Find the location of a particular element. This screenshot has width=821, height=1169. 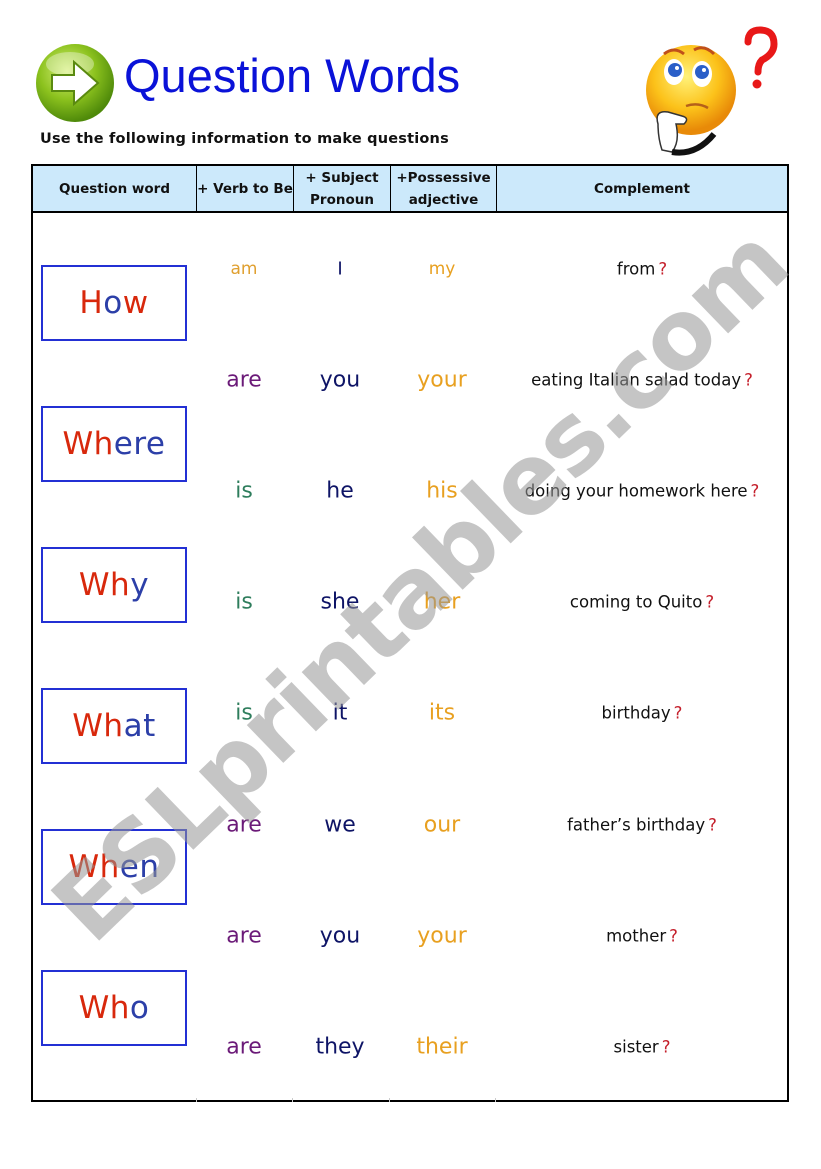

complement-cell: doing your homework here? is located at coordinates (642, 491).